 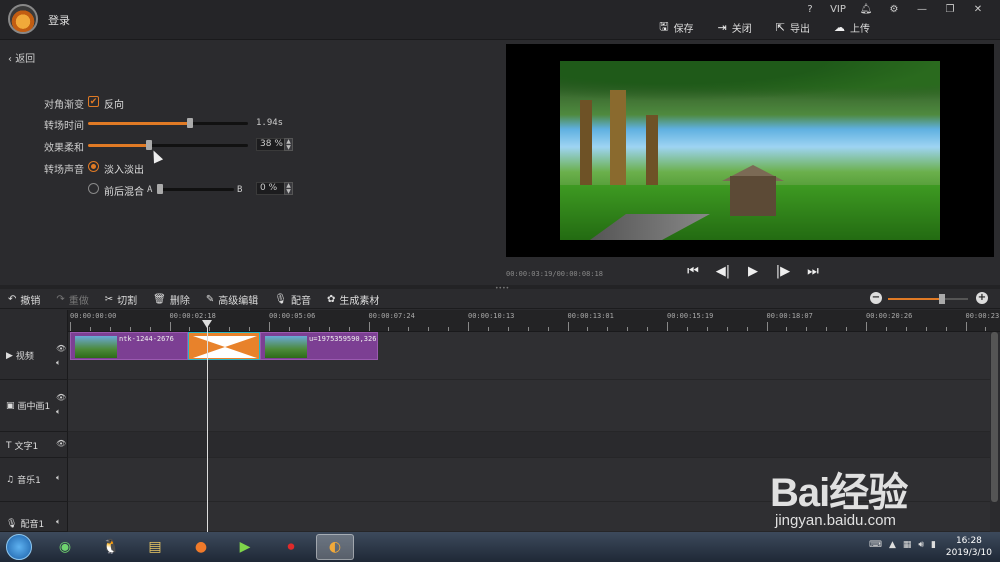 What do you see at coordinates (353, 299) in the screenshot?
I see `generate-material-button: ✿ 生成素材` at bounding box center [353, 299].